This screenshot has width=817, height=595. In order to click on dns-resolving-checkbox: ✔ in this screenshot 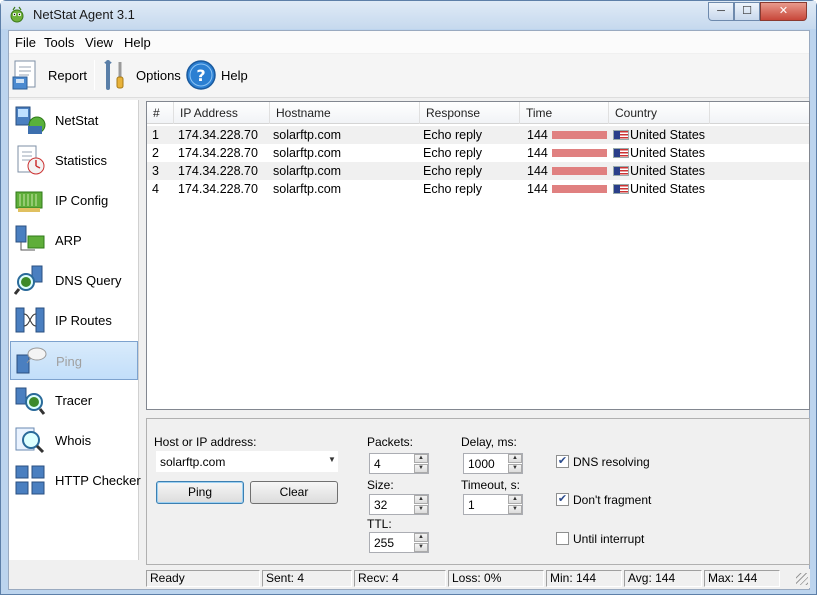, I will do `click(562, 461)`.